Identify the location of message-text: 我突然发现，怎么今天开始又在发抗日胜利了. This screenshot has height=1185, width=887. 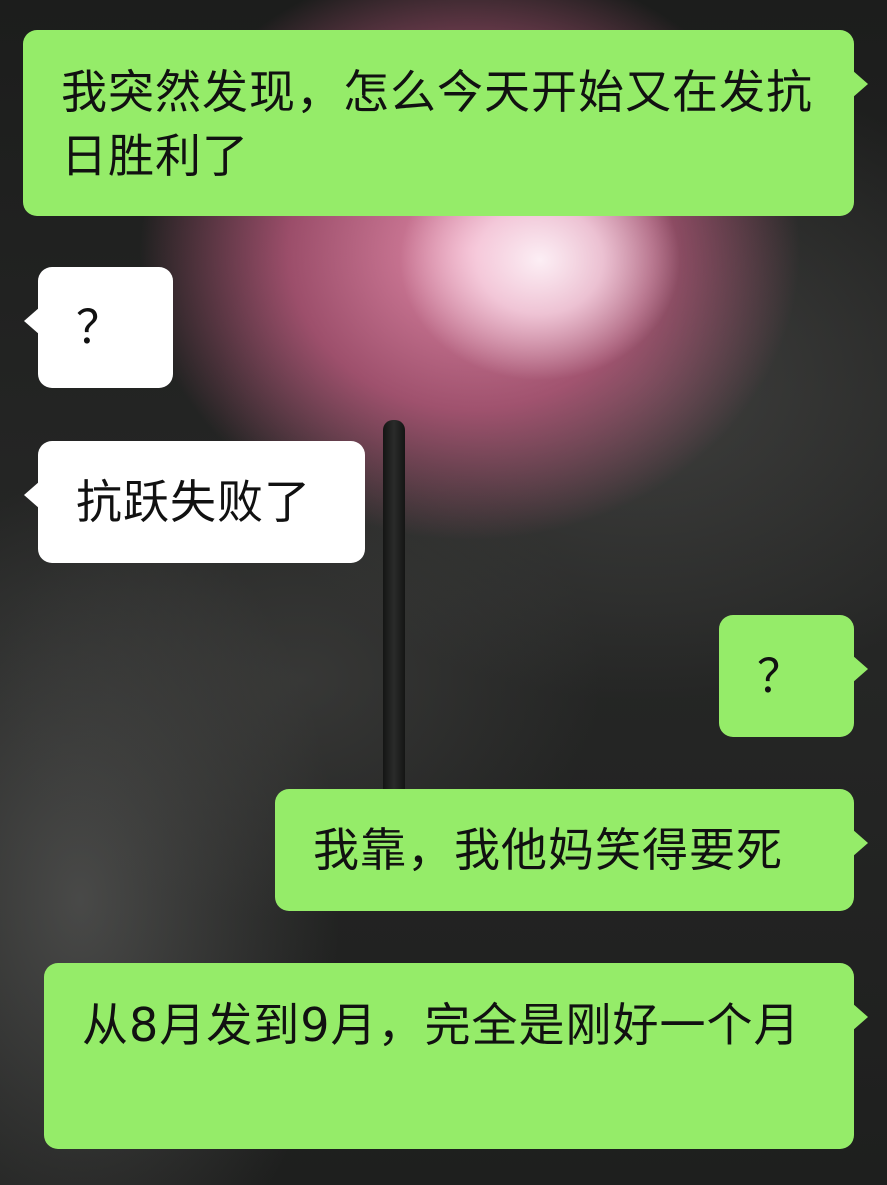
(437, 124).